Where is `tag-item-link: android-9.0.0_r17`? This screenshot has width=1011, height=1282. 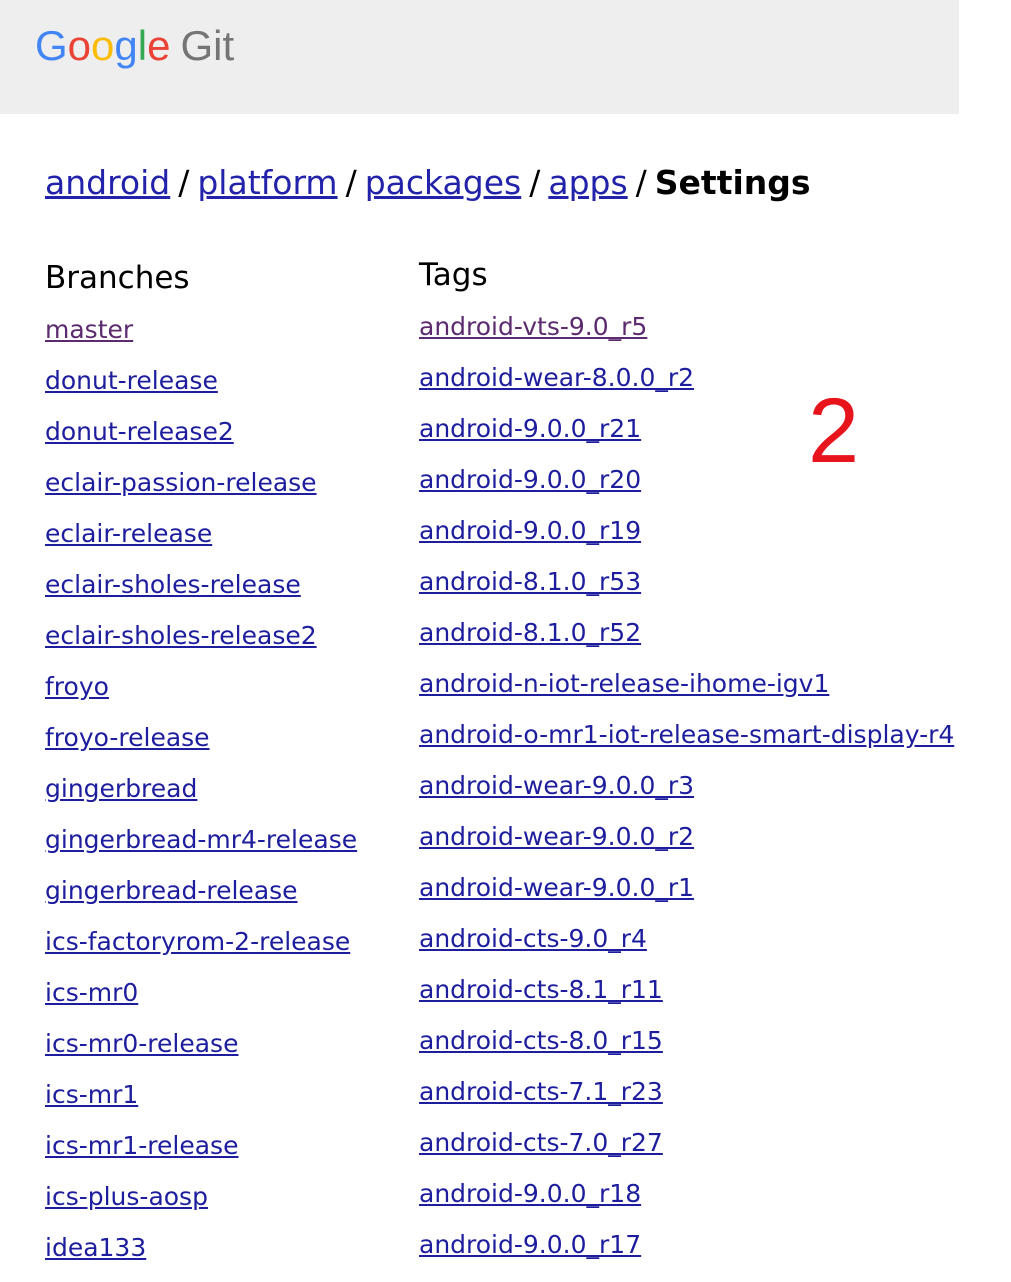 tag-item-link: android-9.0.0_r17 is located at coordinates (530, 1244).